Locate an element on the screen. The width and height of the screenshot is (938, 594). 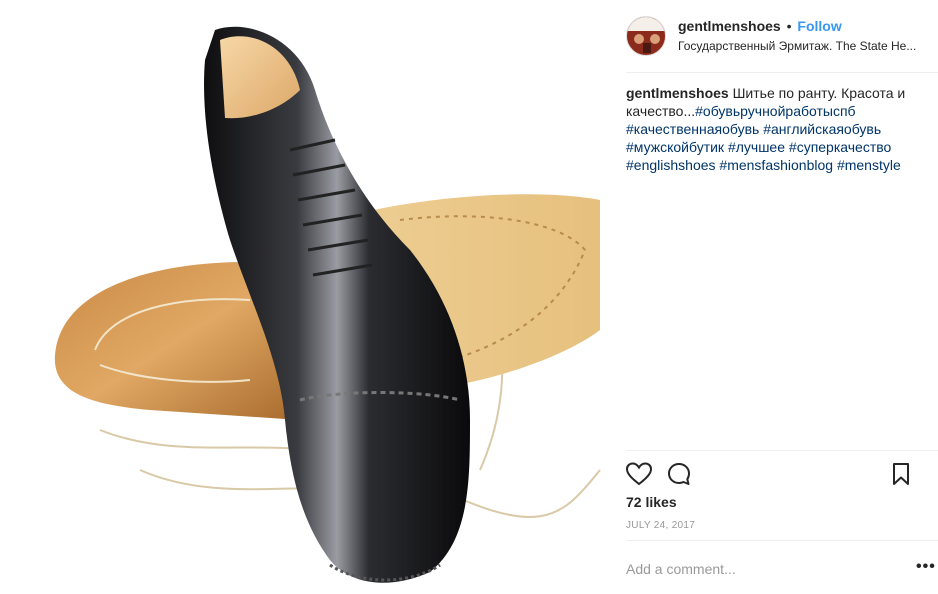
header-title-line: gentlmenshoes • Follow is located at coordinates (760, 26).